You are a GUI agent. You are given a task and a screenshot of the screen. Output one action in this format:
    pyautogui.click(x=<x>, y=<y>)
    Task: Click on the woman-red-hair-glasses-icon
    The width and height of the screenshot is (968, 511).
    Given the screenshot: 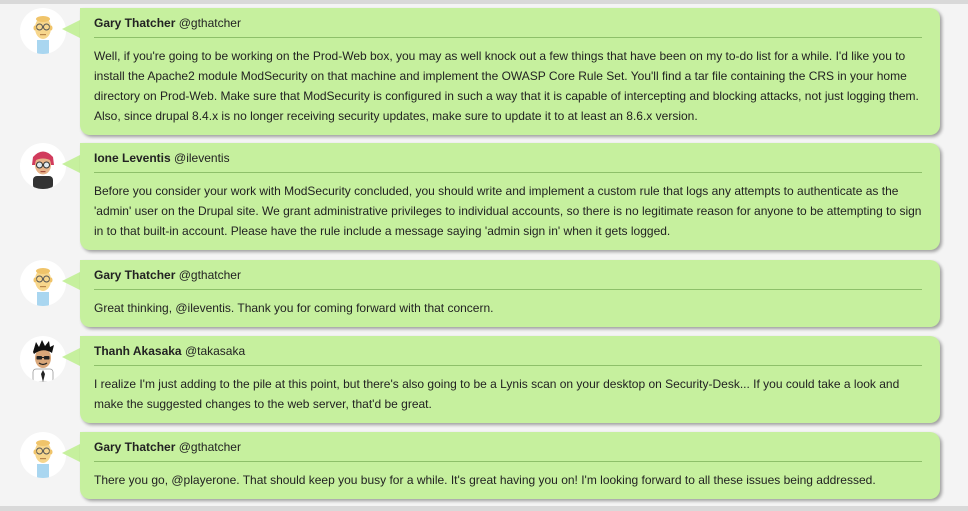 What is the action you would take?
    pyautogui.click(x=43, y=166)
    